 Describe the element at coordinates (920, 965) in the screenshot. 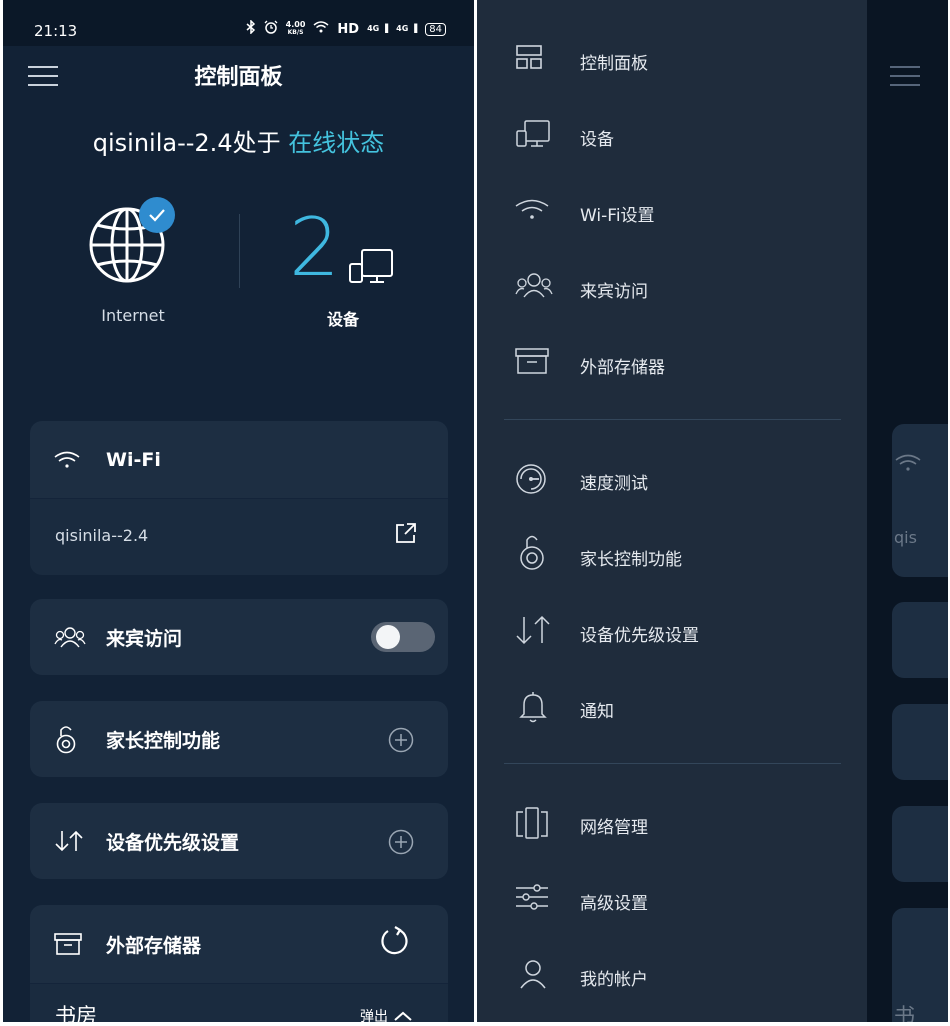

I see `storage-card-peek: 书` at that location.